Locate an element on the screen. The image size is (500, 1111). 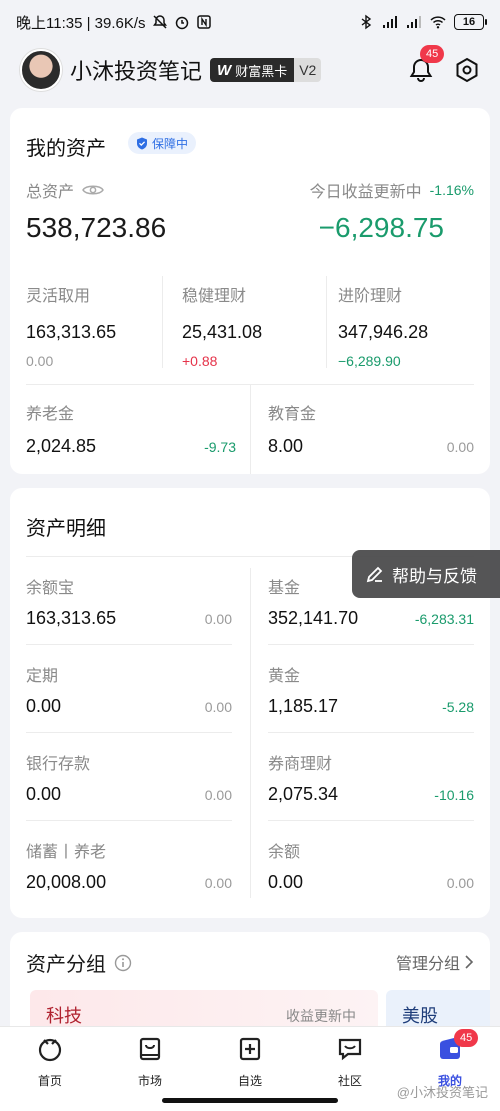
detail-item-gold: 黄金 1,185.17 -5.28 is located at coordinates (371, 689).